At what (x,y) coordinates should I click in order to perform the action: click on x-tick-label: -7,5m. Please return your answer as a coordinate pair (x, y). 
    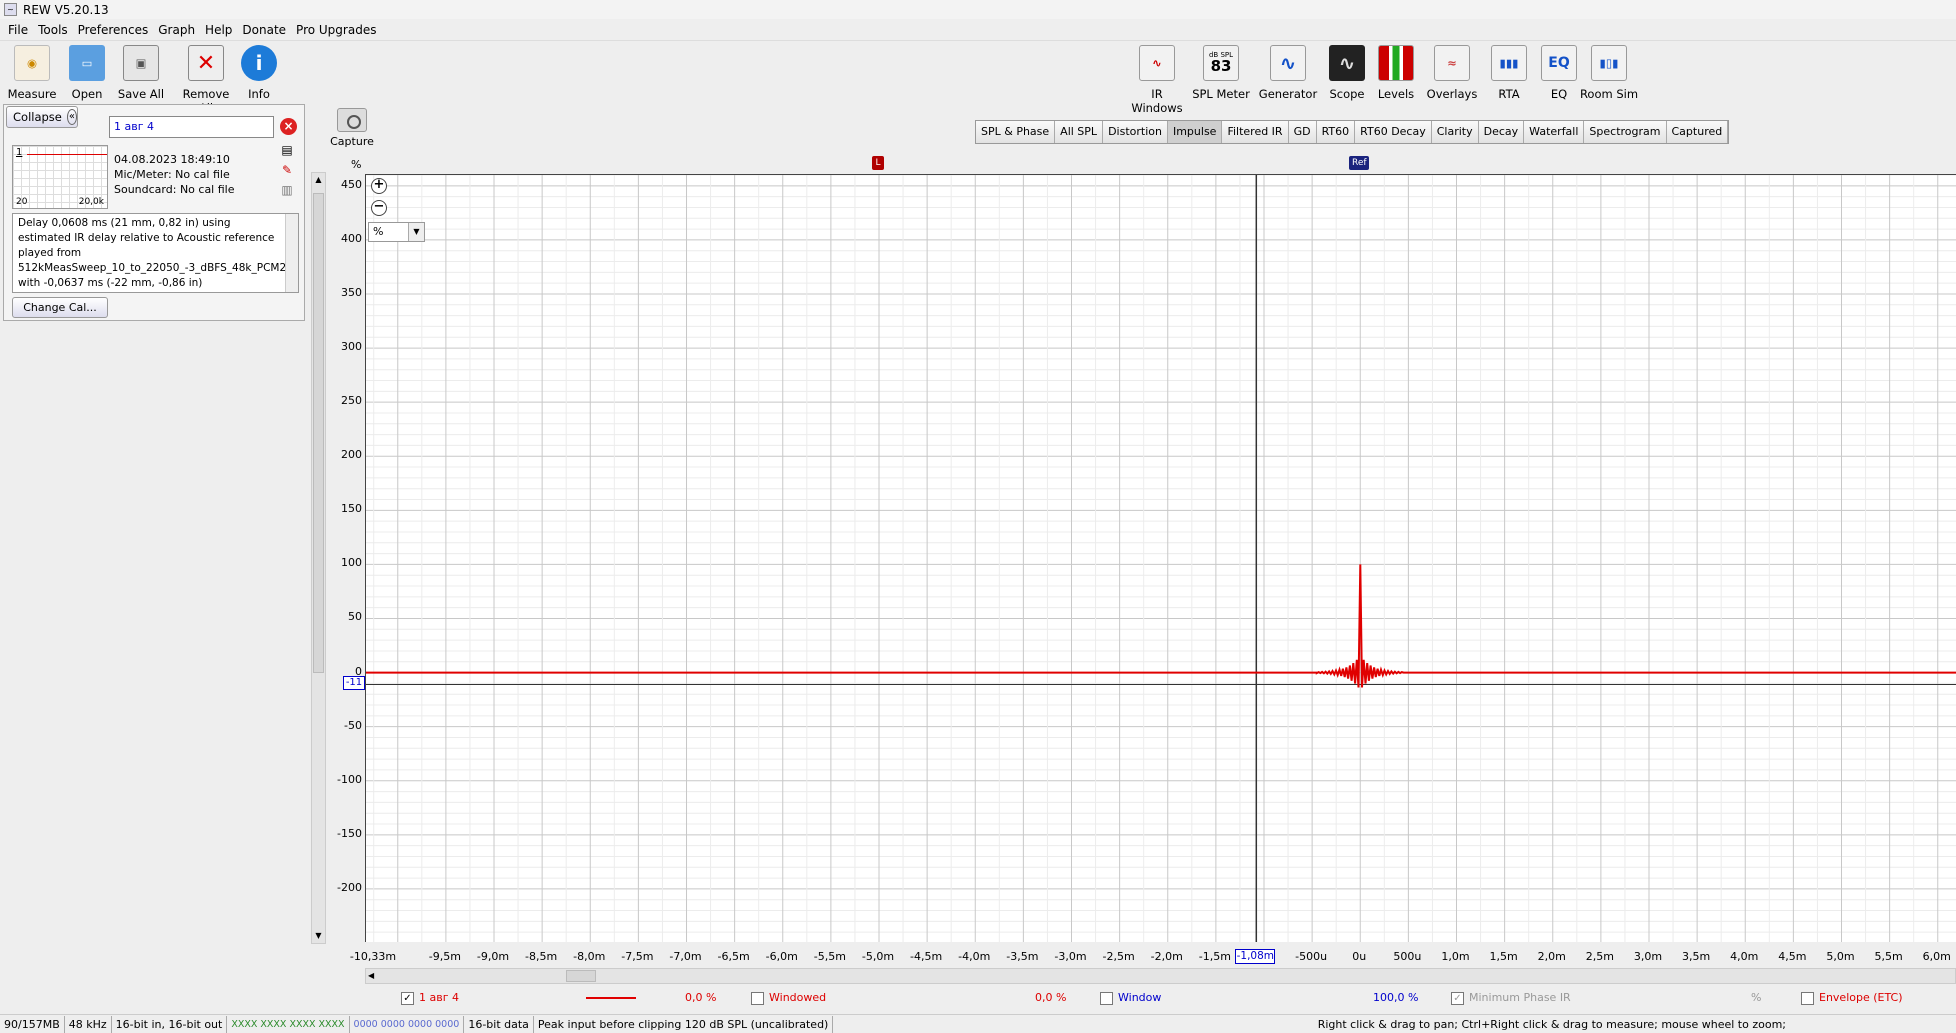
    Looking at the image, I should click on (637, 956).